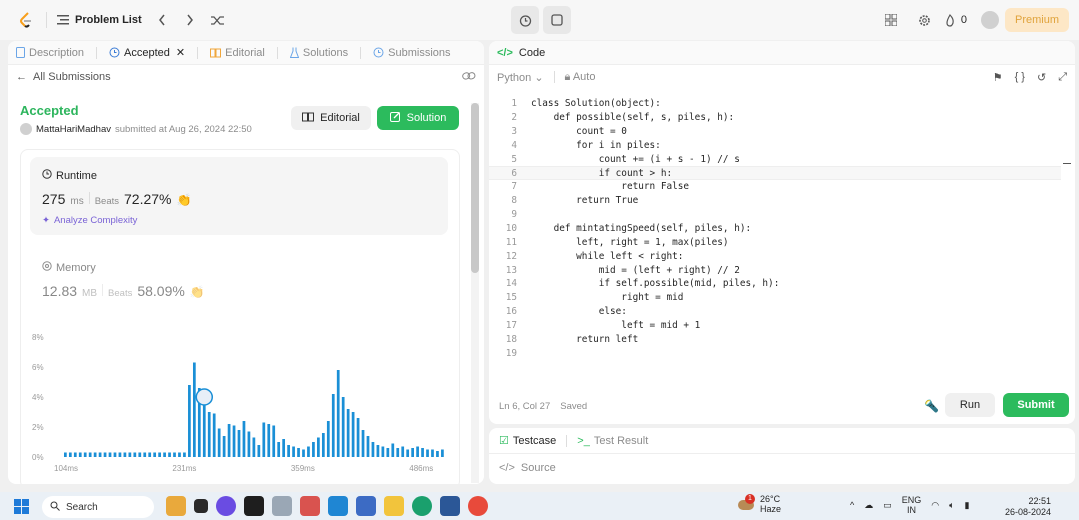 Image resolution: width=1079 pixels, height=520 pixels. I want to click on code-line: 9, so click(775, 215).